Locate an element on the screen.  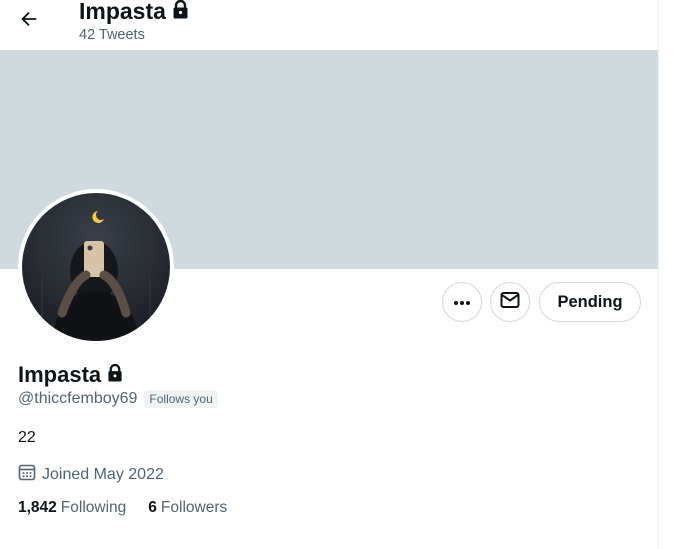
joined-date: Joined May 2022 is located at coordinates (103, 474).